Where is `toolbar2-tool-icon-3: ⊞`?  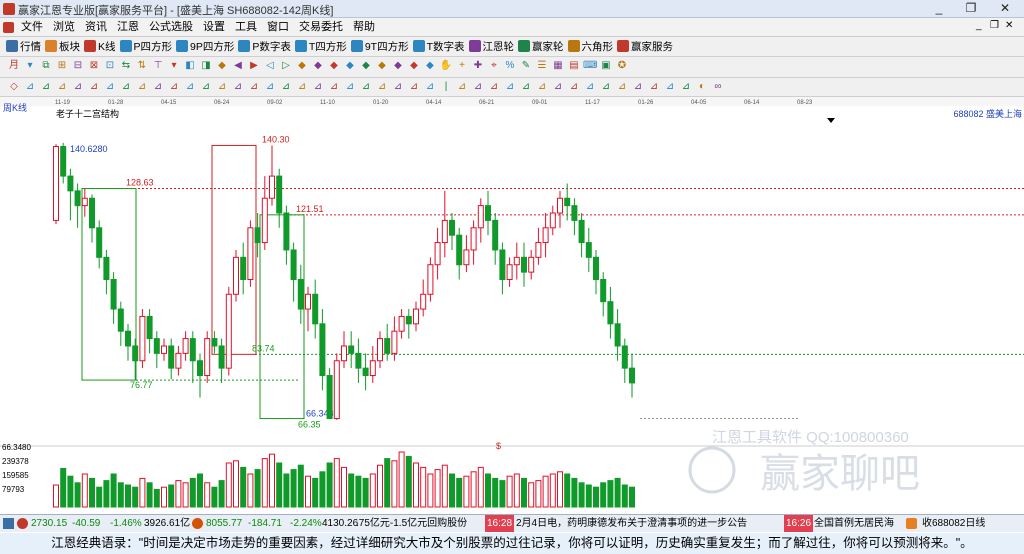
toolbar2-tool-icon-3: ⊞ is located at coordinates (62, 66).